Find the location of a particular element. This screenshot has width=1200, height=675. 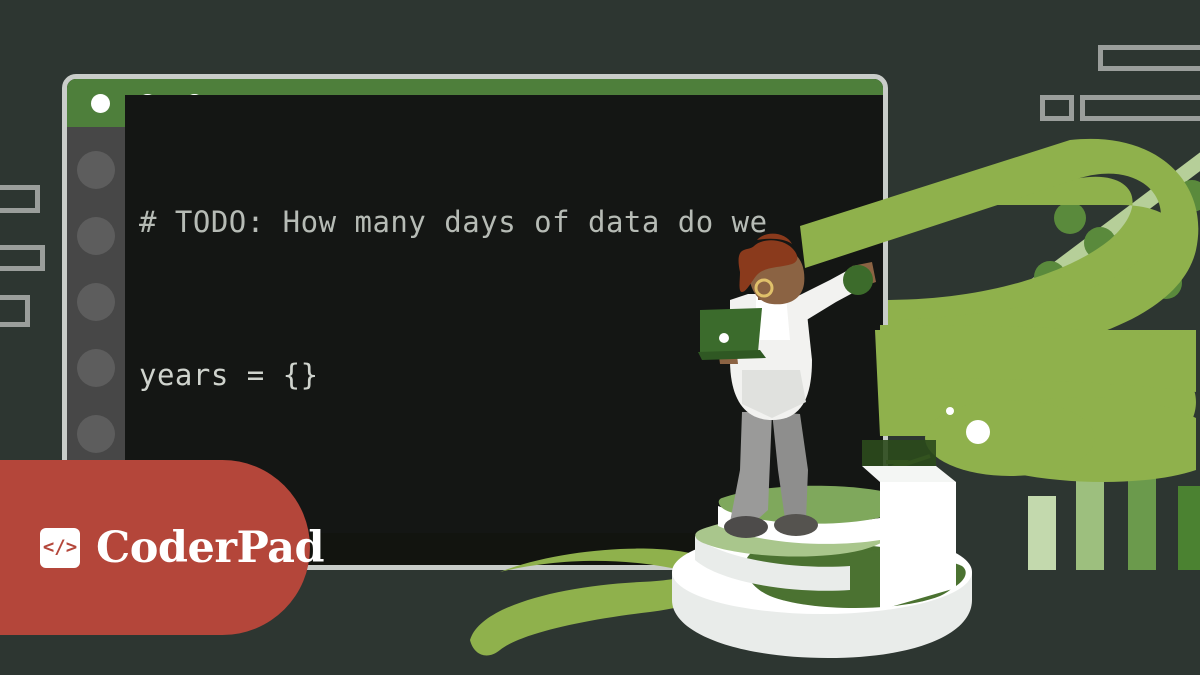

snake-eye-icon is located at coordinates (978, 432).